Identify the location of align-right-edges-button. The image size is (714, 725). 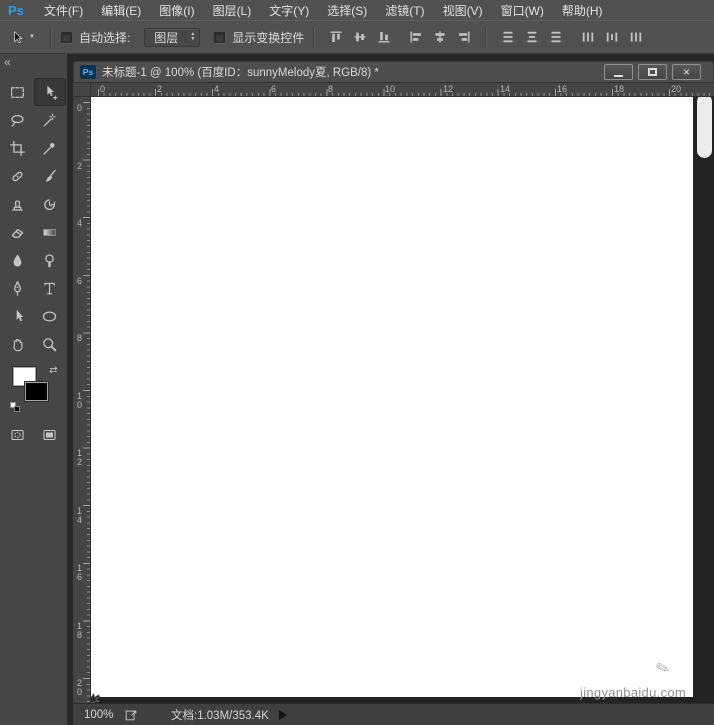
(464, 37).